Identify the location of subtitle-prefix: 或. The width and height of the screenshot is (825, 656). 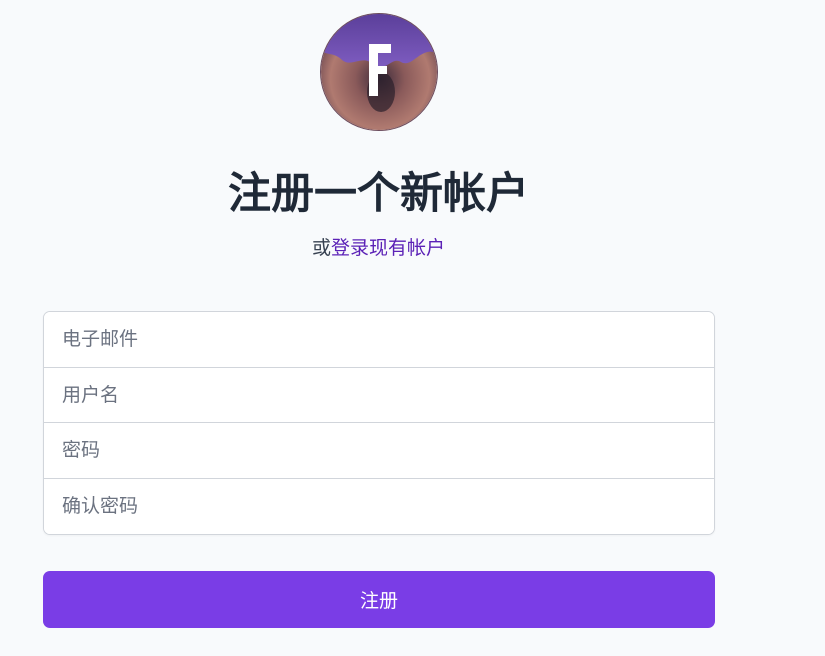
(321, 248).